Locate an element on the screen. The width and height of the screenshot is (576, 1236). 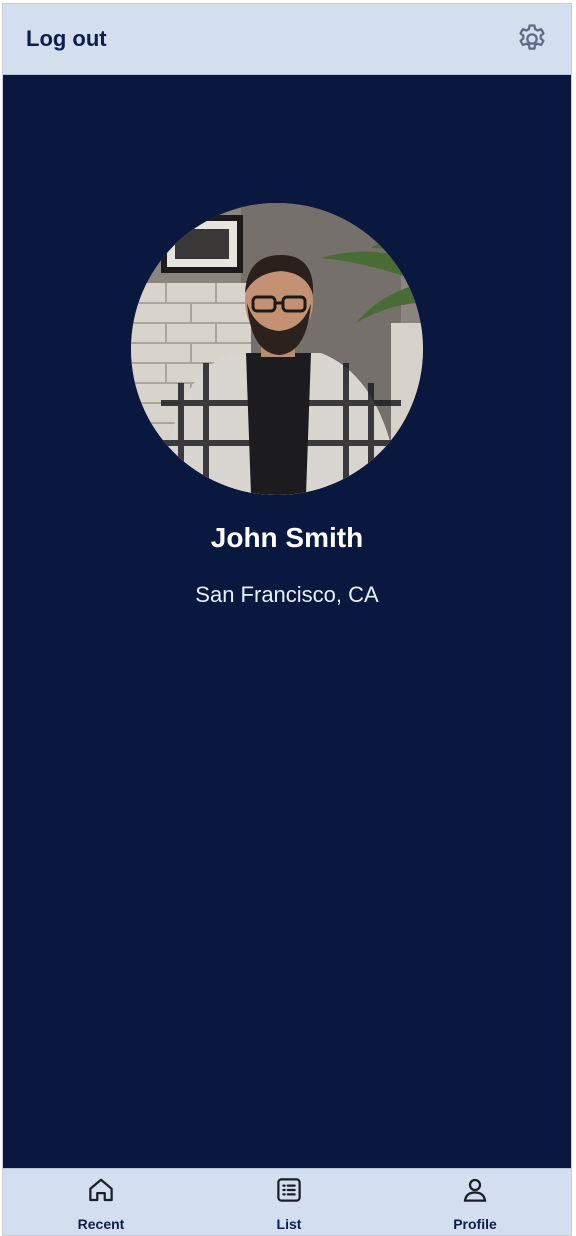
gear-icon is located at coordinates (532, 39).